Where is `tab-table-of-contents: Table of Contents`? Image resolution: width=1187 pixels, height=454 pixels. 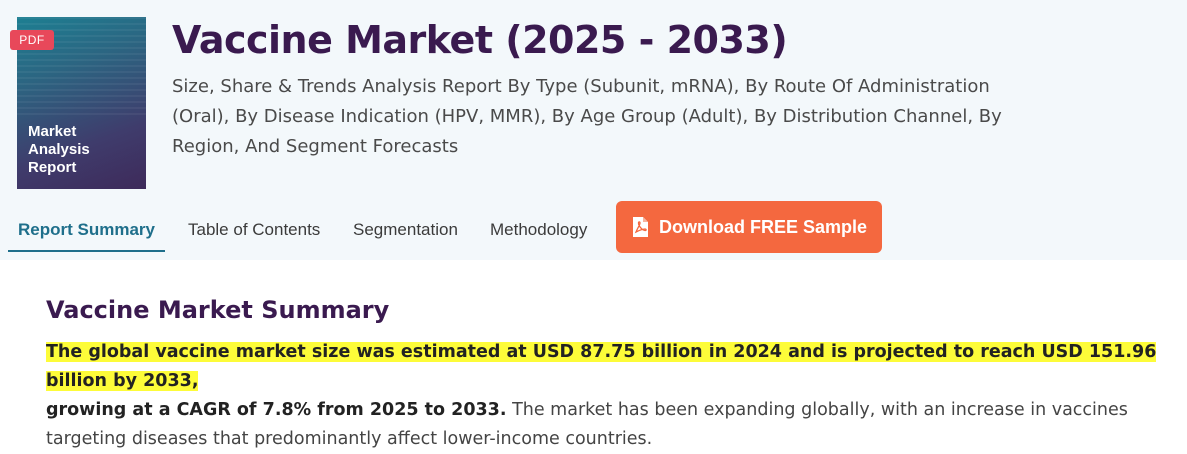 tab-table-of-contents: Table of Contents is located at coordinates (254, 230).